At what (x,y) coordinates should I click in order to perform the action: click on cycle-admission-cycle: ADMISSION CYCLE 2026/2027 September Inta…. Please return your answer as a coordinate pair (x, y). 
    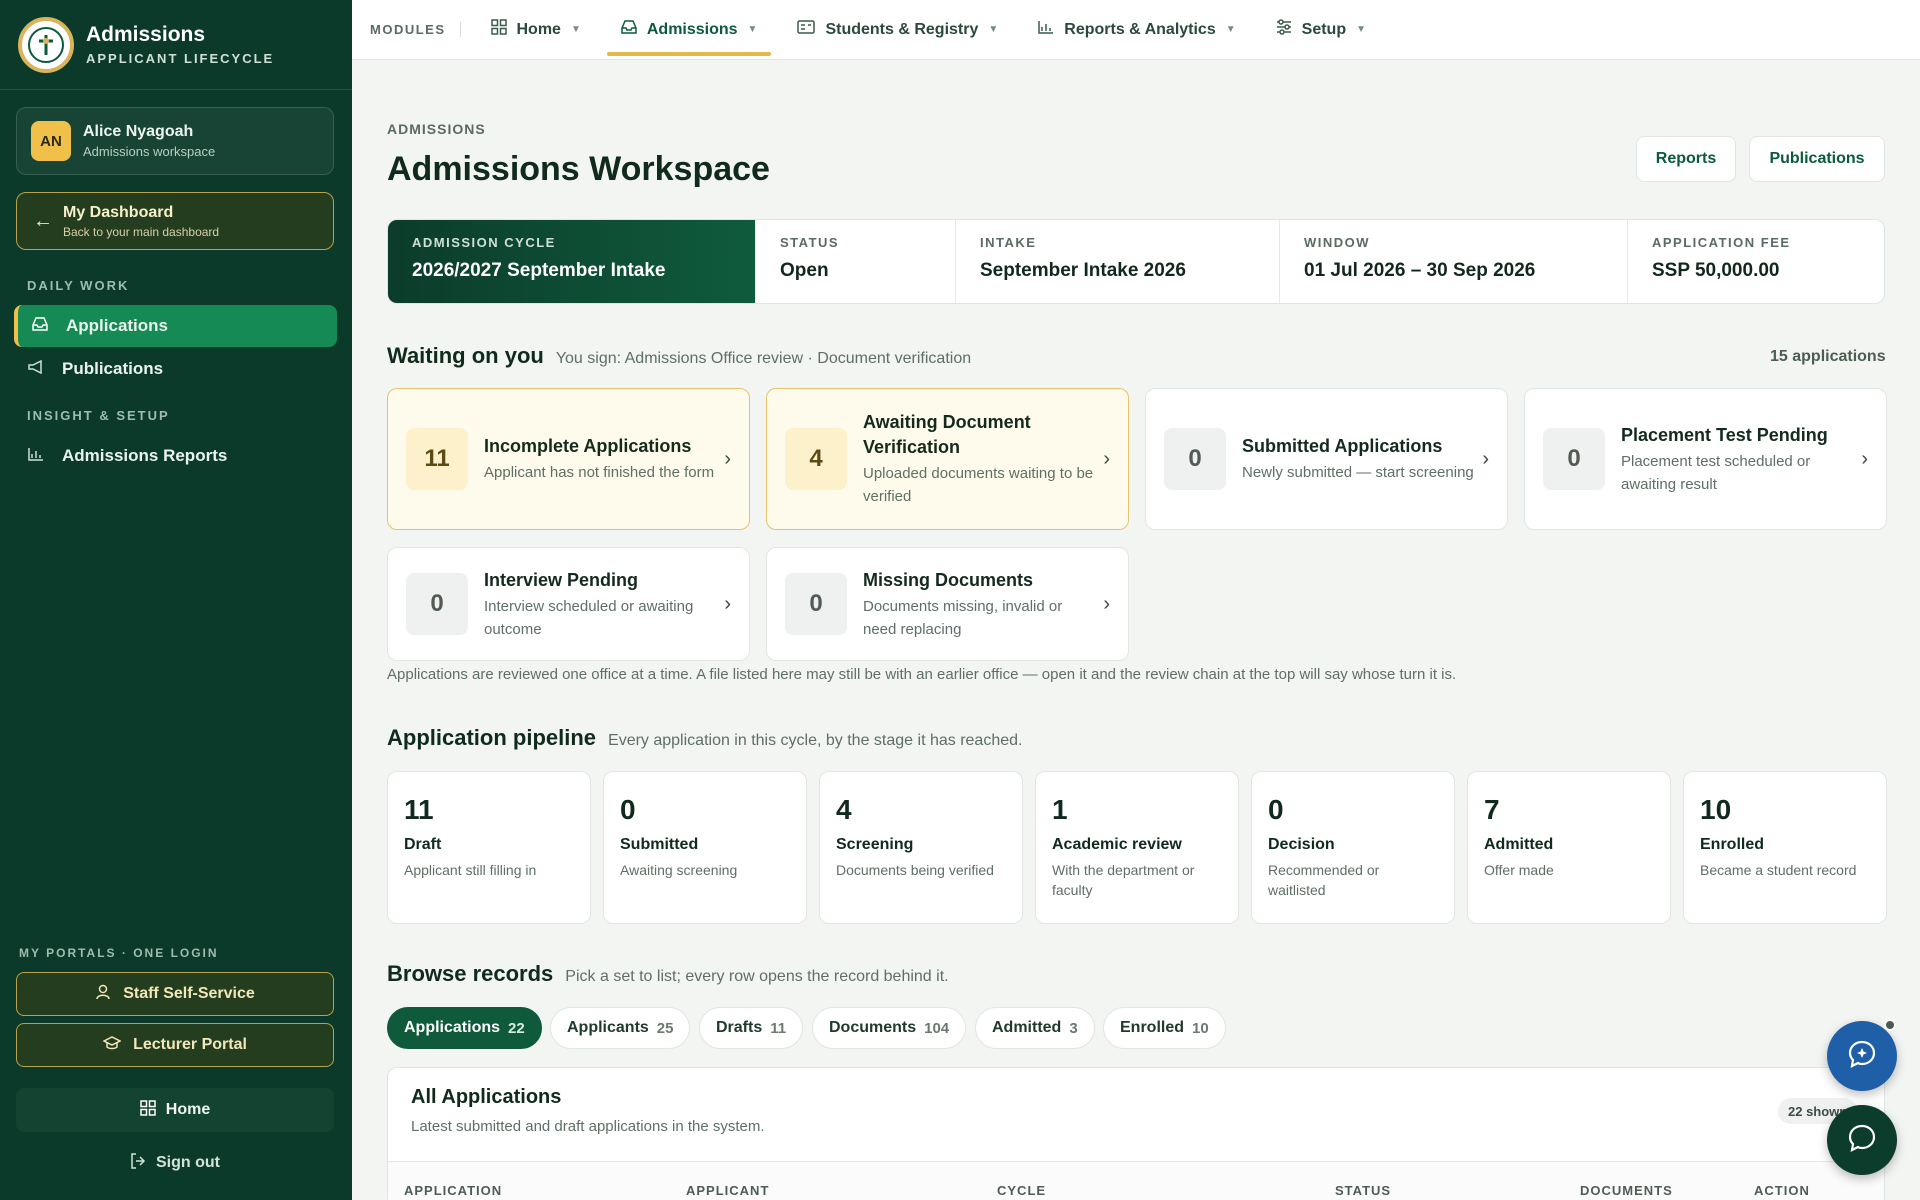
    Looking at the image, I should click on (572, 261).